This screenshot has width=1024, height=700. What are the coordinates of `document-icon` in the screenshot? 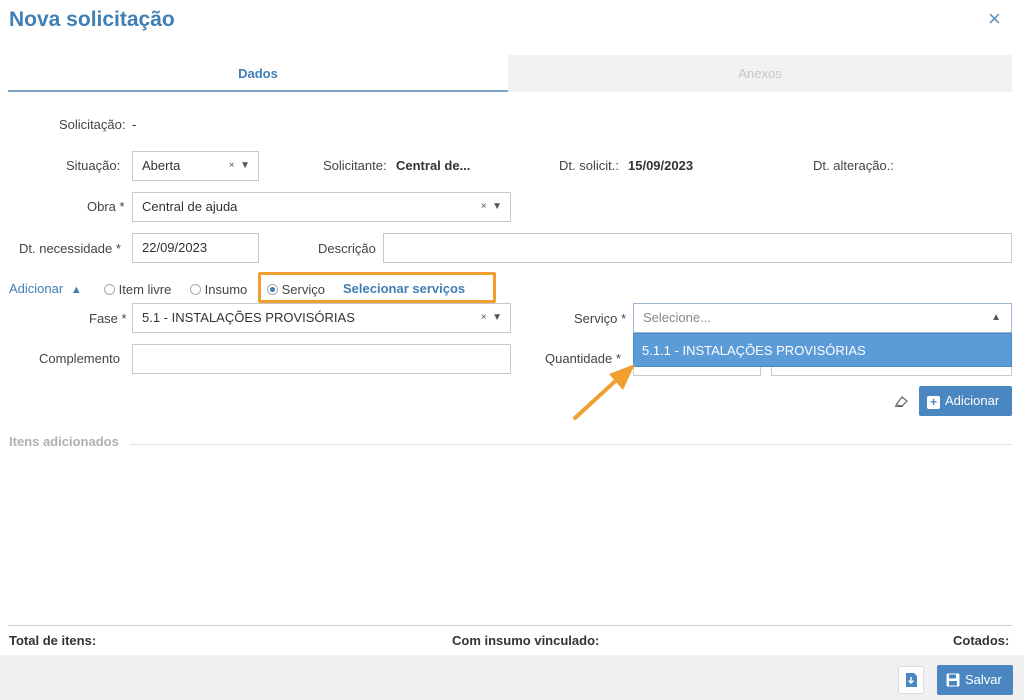 It's located at (911, 680).